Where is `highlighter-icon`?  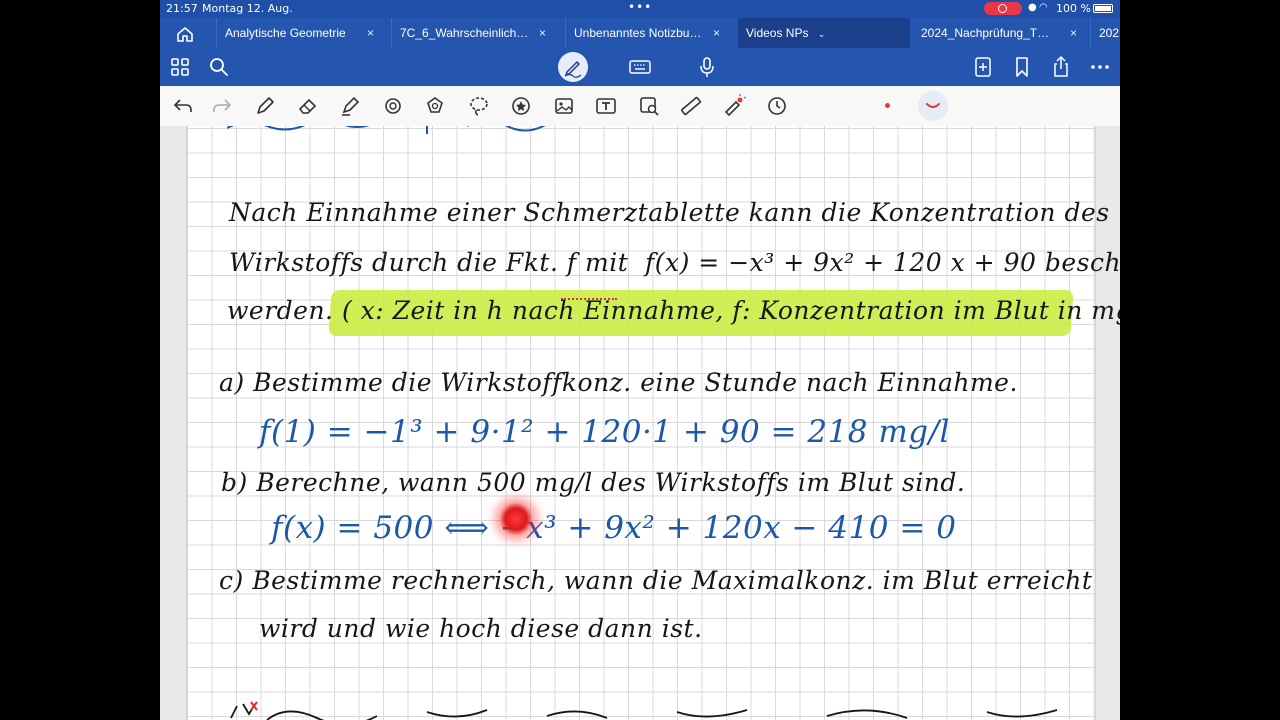 highlighter-icon is located at coordinates (350, 106).